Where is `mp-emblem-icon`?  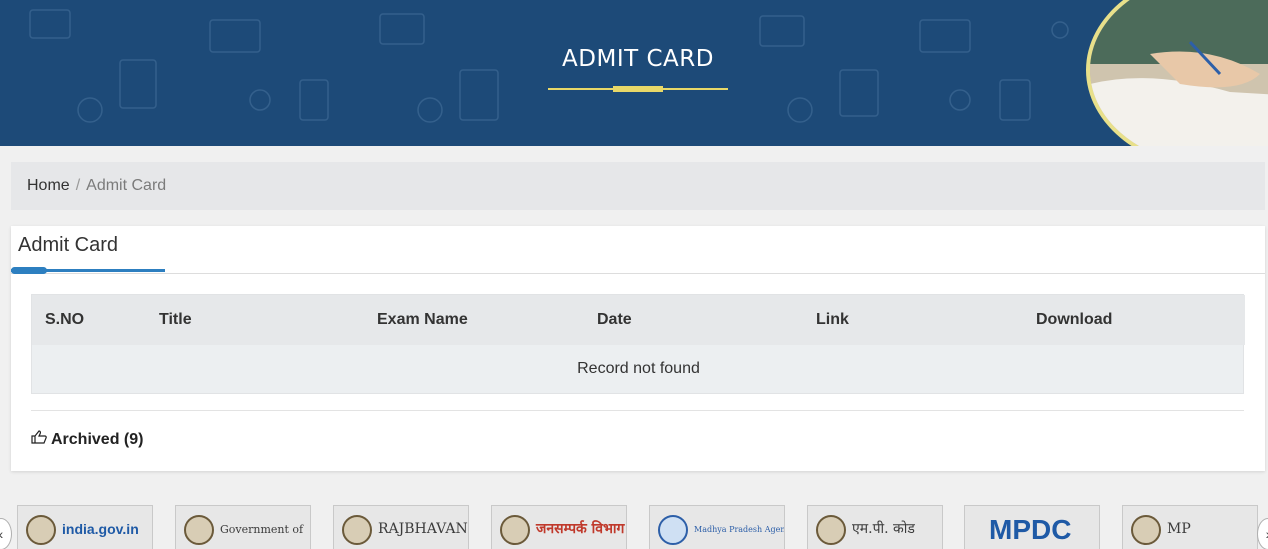
mp-emblem-icon is located at coordinates (199, 530).